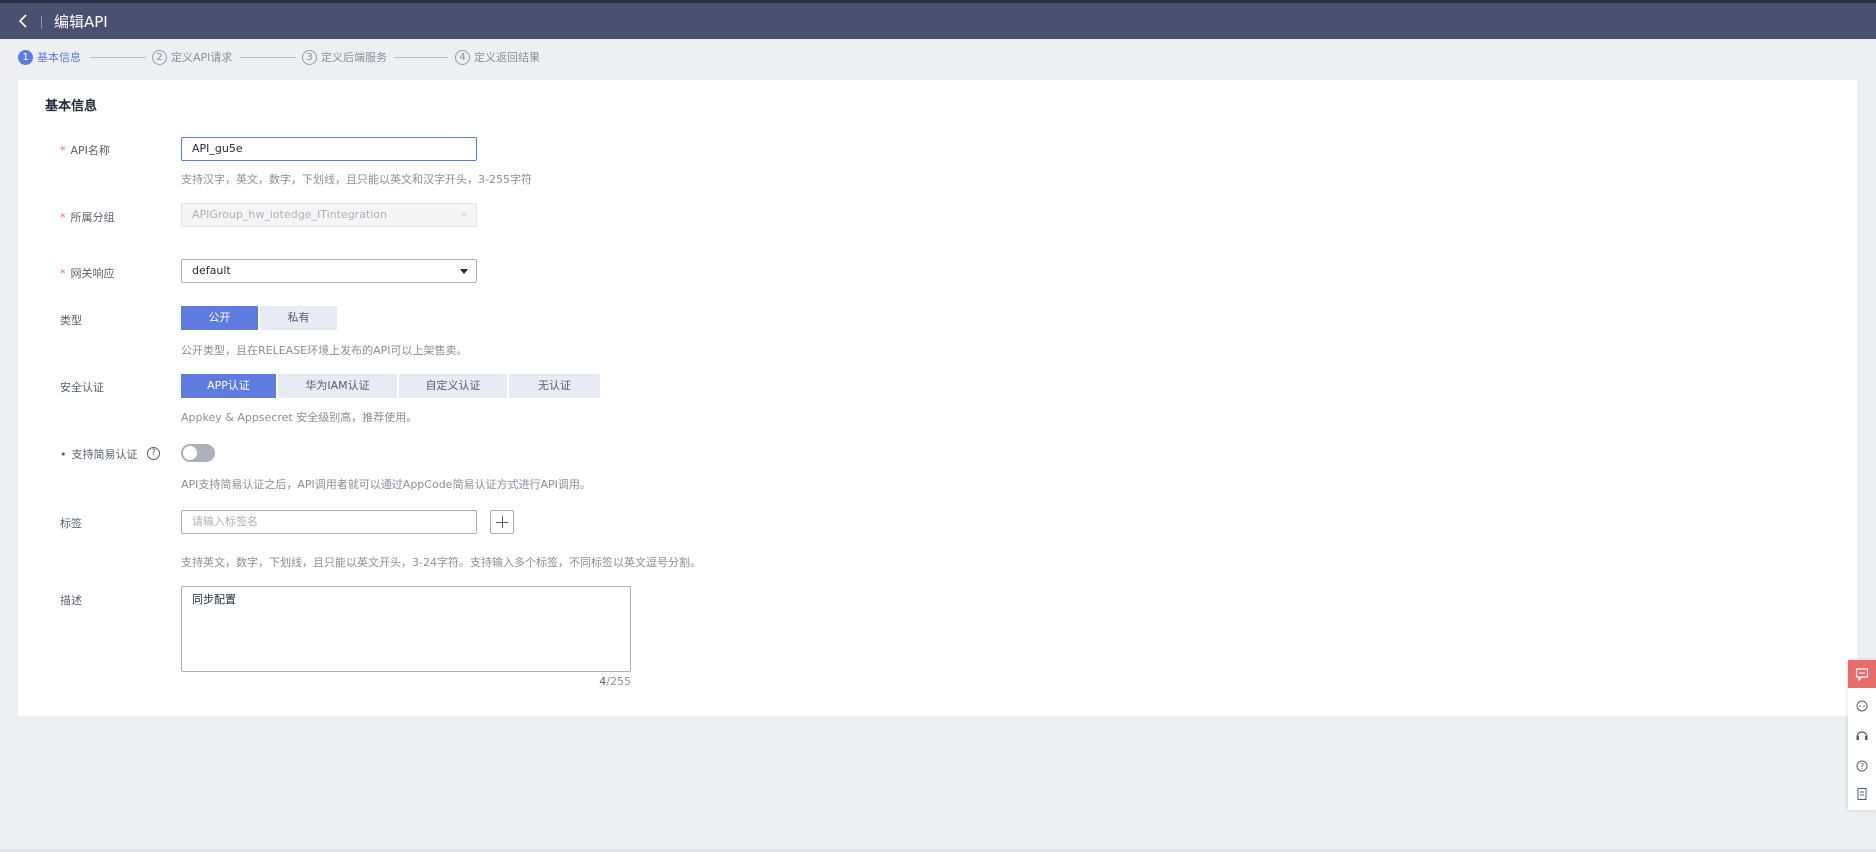 Image resolution: width=1876 pixels, height=852 pixels. What do you see at coordinates (228, 386) in the screenshot?
I see `auth-app-button: APP认证` at bounding box center [228, 386].